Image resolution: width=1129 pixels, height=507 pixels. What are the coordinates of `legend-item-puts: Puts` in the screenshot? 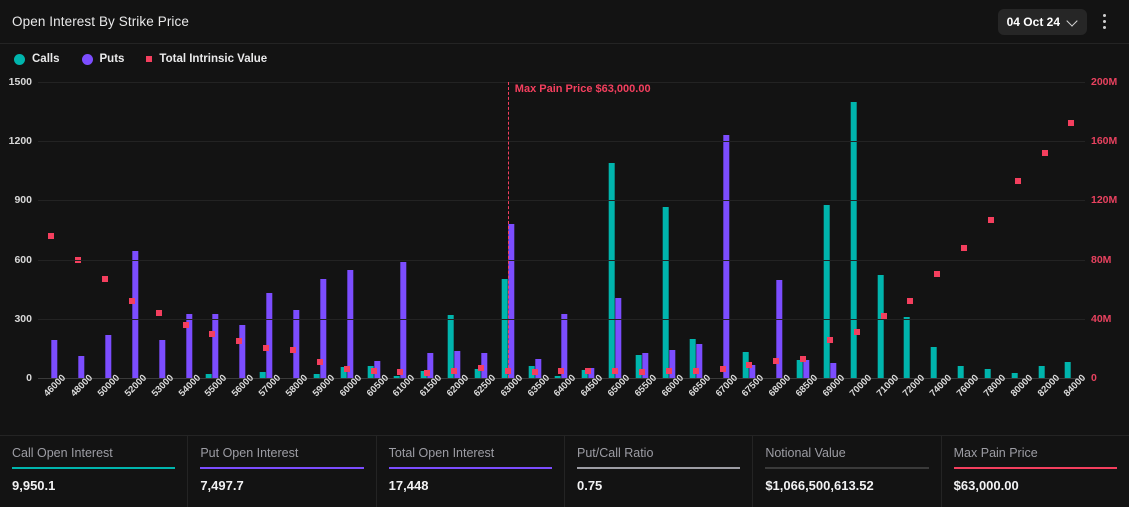 It's located at (102, 59).